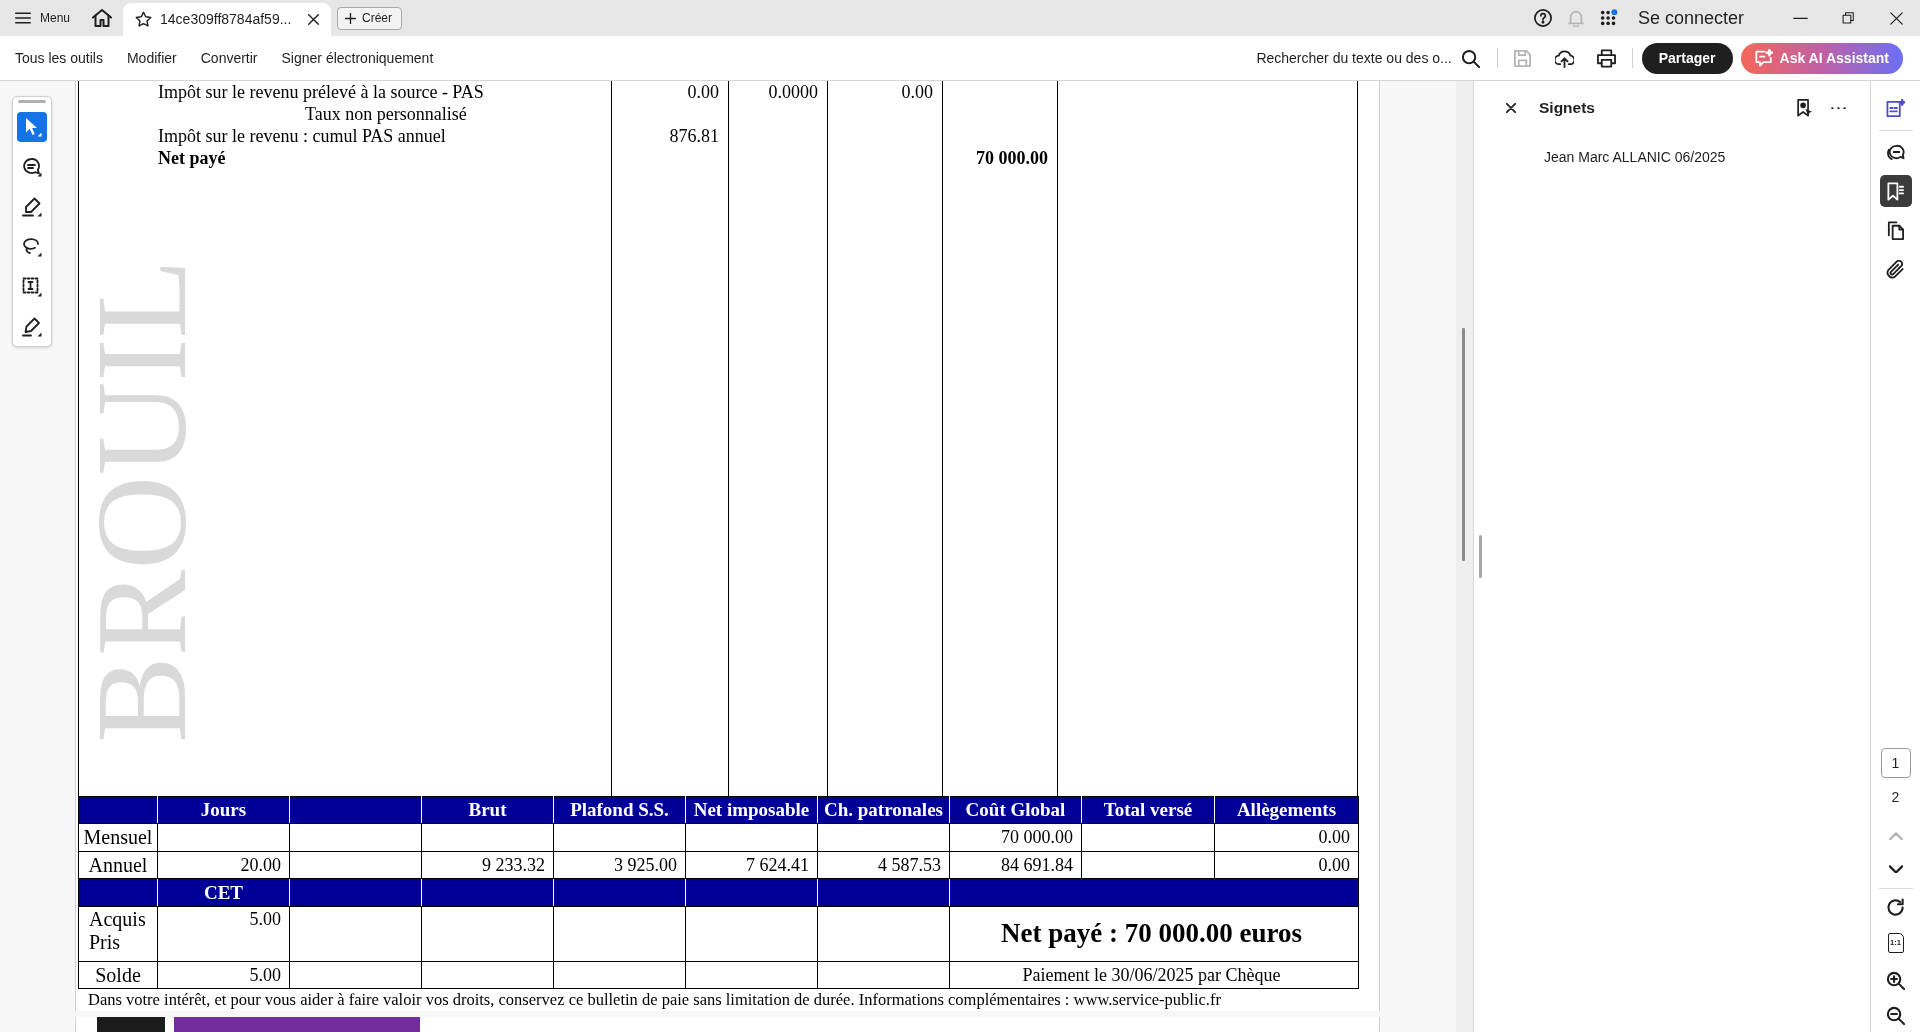 The width and height of the screenshot is (1920, 1032). I want to click on row-label: Impôt sur le revenu : cumul PAS annuel, so click(302, 136).